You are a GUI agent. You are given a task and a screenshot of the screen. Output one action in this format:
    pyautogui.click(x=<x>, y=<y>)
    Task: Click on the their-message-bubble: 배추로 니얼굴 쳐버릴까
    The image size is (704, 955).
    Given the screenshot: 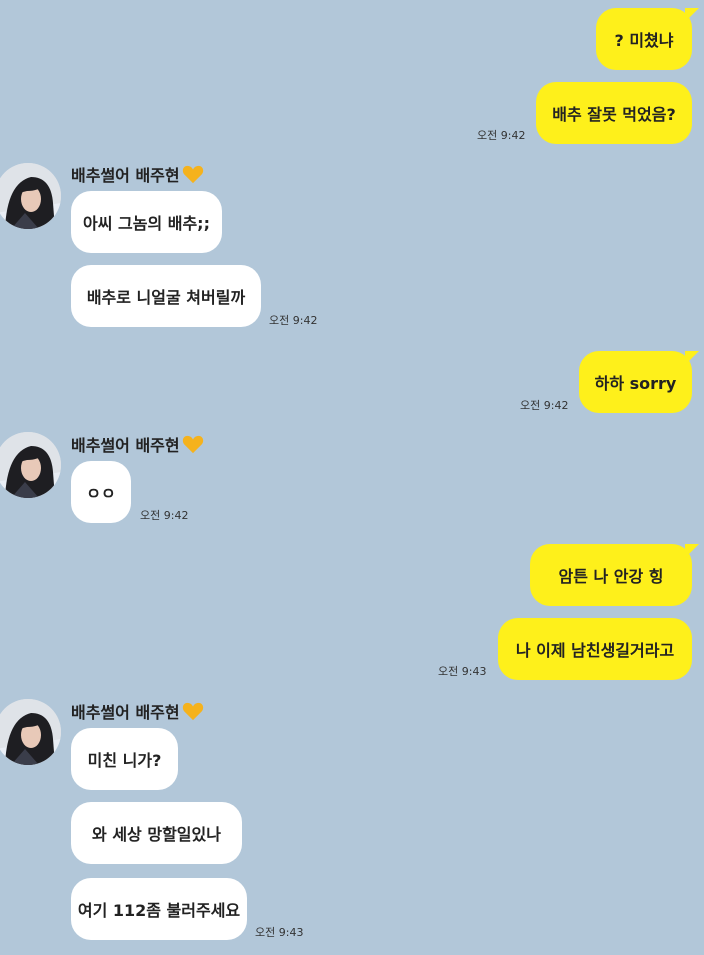 What is the action you would take?
    pyautogui.click(x=166, y=296)
    